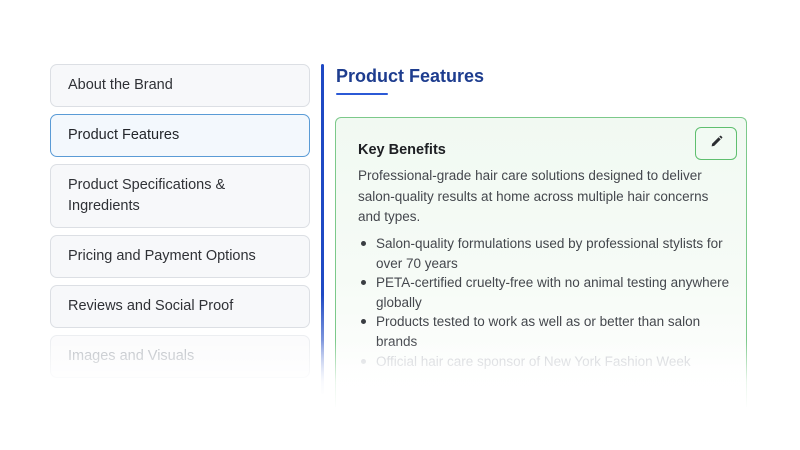  Describe the element at coordinates (410, 76) in the screenshot. I see `page-title: Product Features` at that location.